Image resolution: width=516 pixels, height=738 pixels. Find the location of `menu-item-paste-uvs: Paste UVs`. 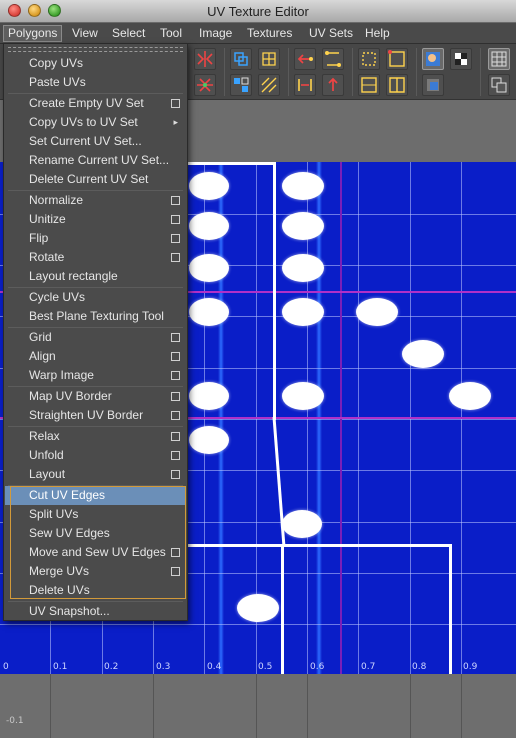

menu-item-paste-uvs: Paste UVs is located at coordinates (95, 82).